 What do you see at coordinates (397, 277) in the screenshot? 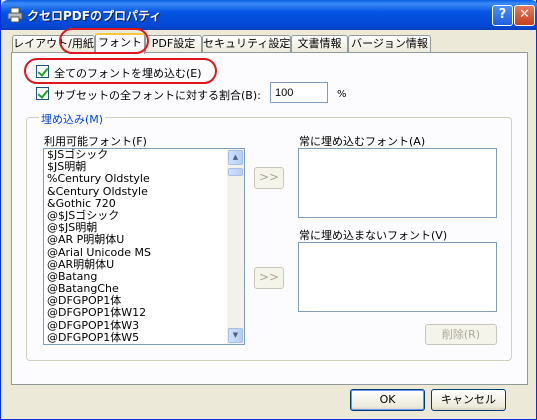
I see `never-embed-list` at bounding box center [397, 277].